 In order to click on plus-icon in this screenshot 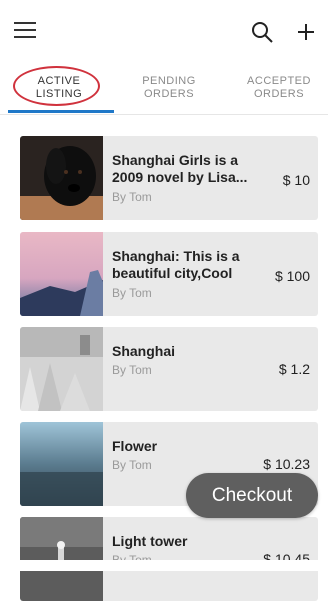, I will do `click(306, 32)`.